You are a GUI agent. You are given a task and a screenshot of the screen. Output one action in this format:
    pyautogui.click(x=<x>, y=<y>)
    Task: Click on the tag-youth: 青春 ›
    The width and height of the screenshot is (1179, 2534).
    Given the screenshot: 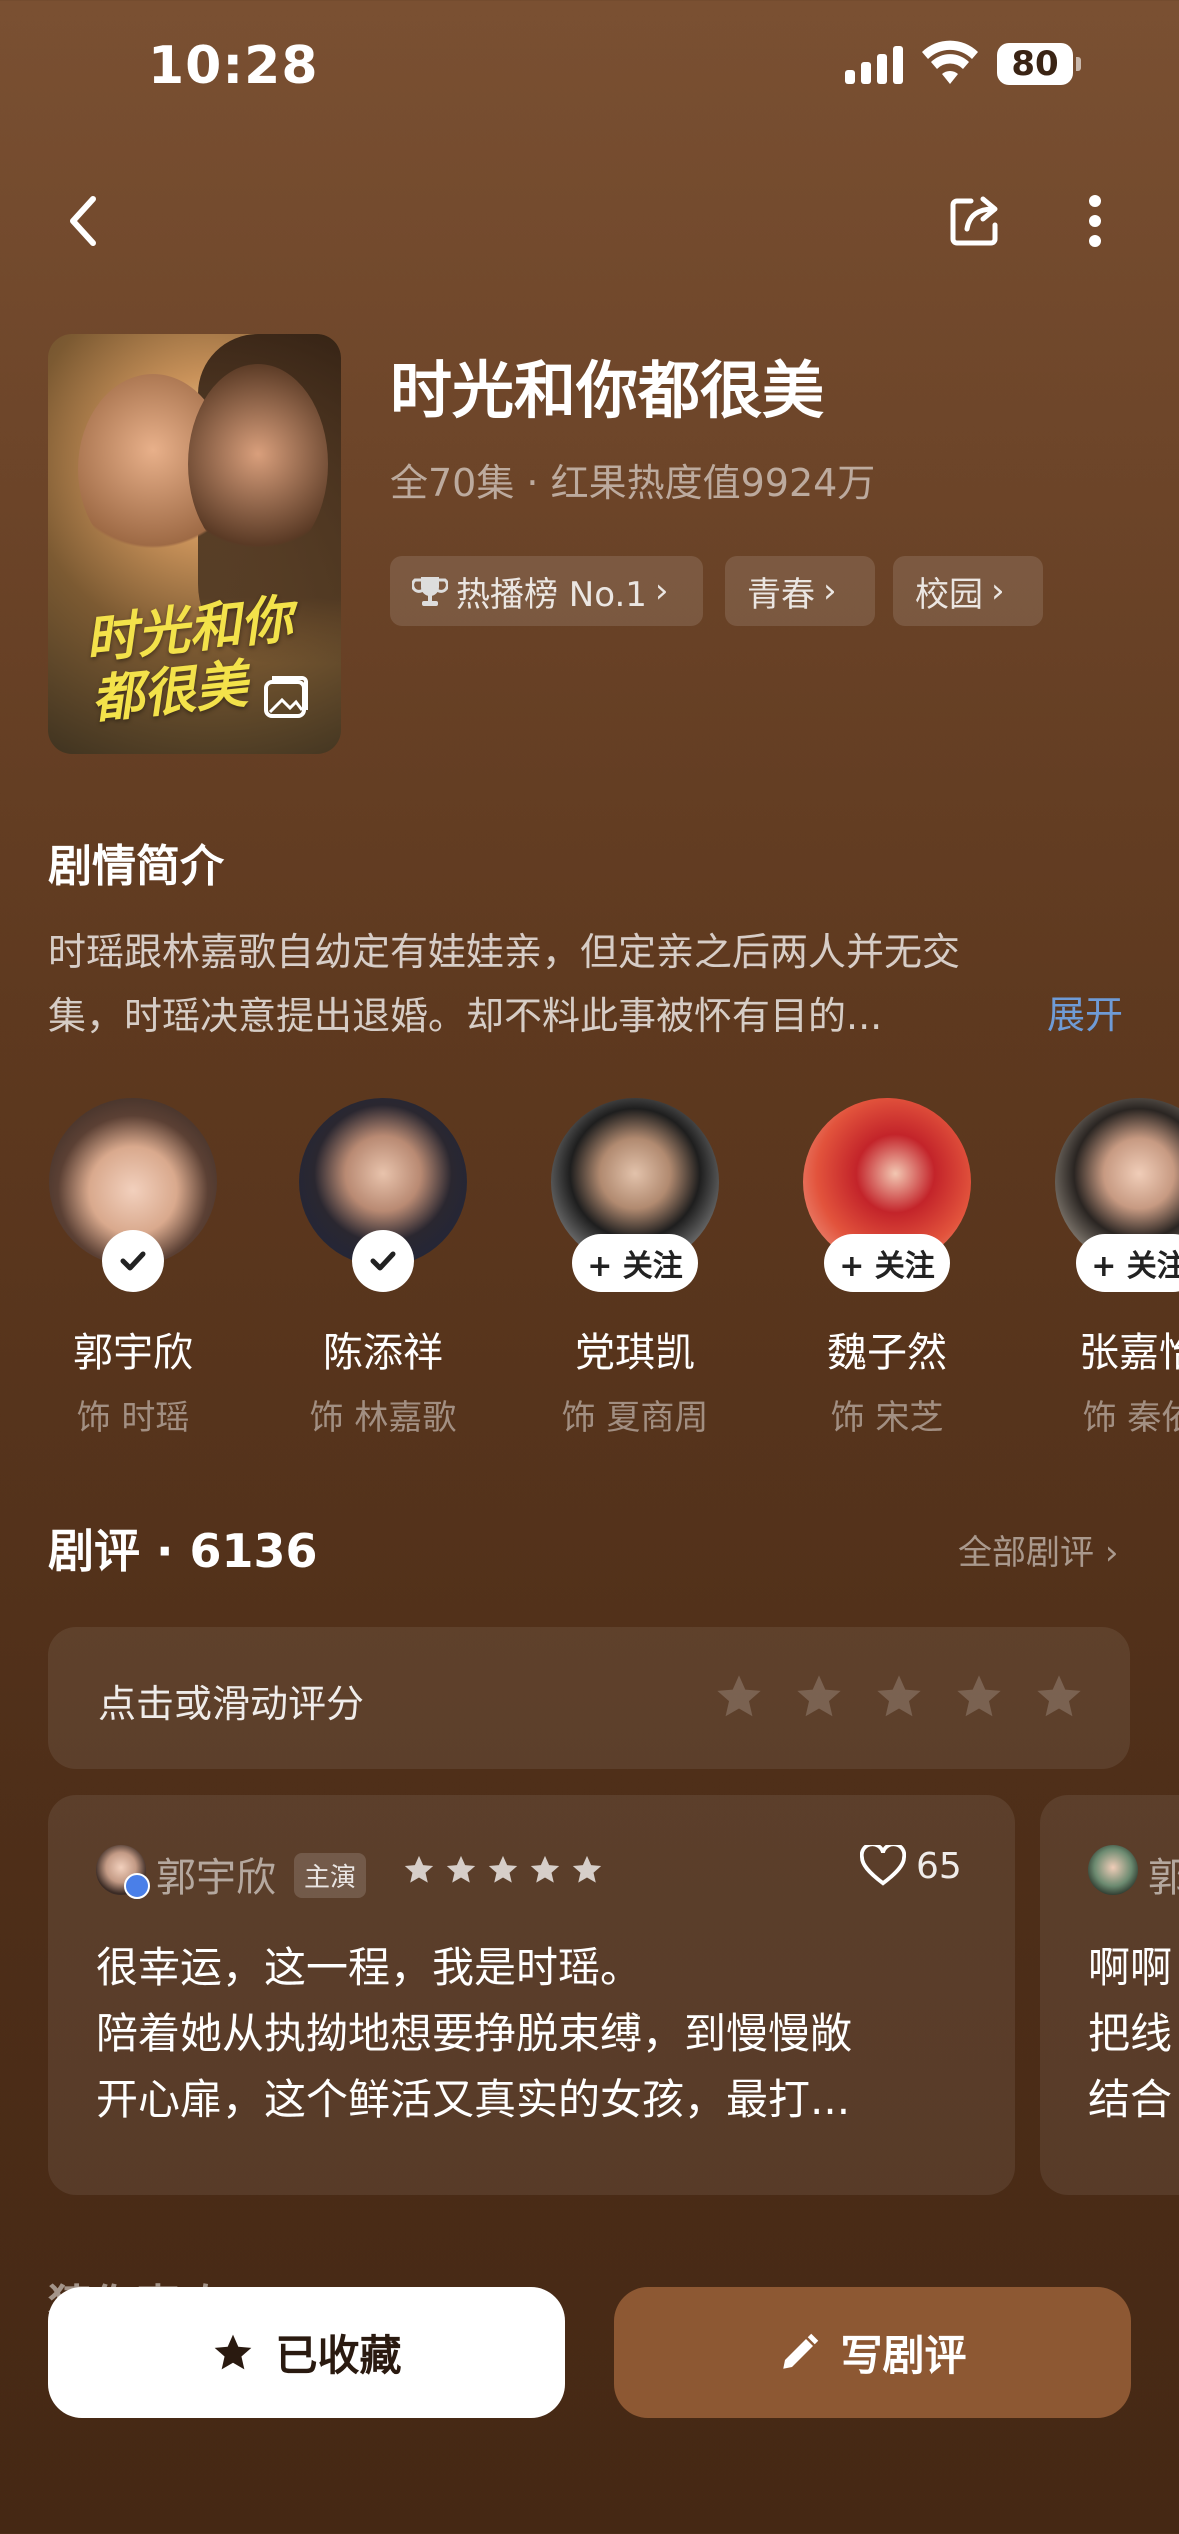 What is the action you would take?
    pyautogui.click(x=800, y=591)
    